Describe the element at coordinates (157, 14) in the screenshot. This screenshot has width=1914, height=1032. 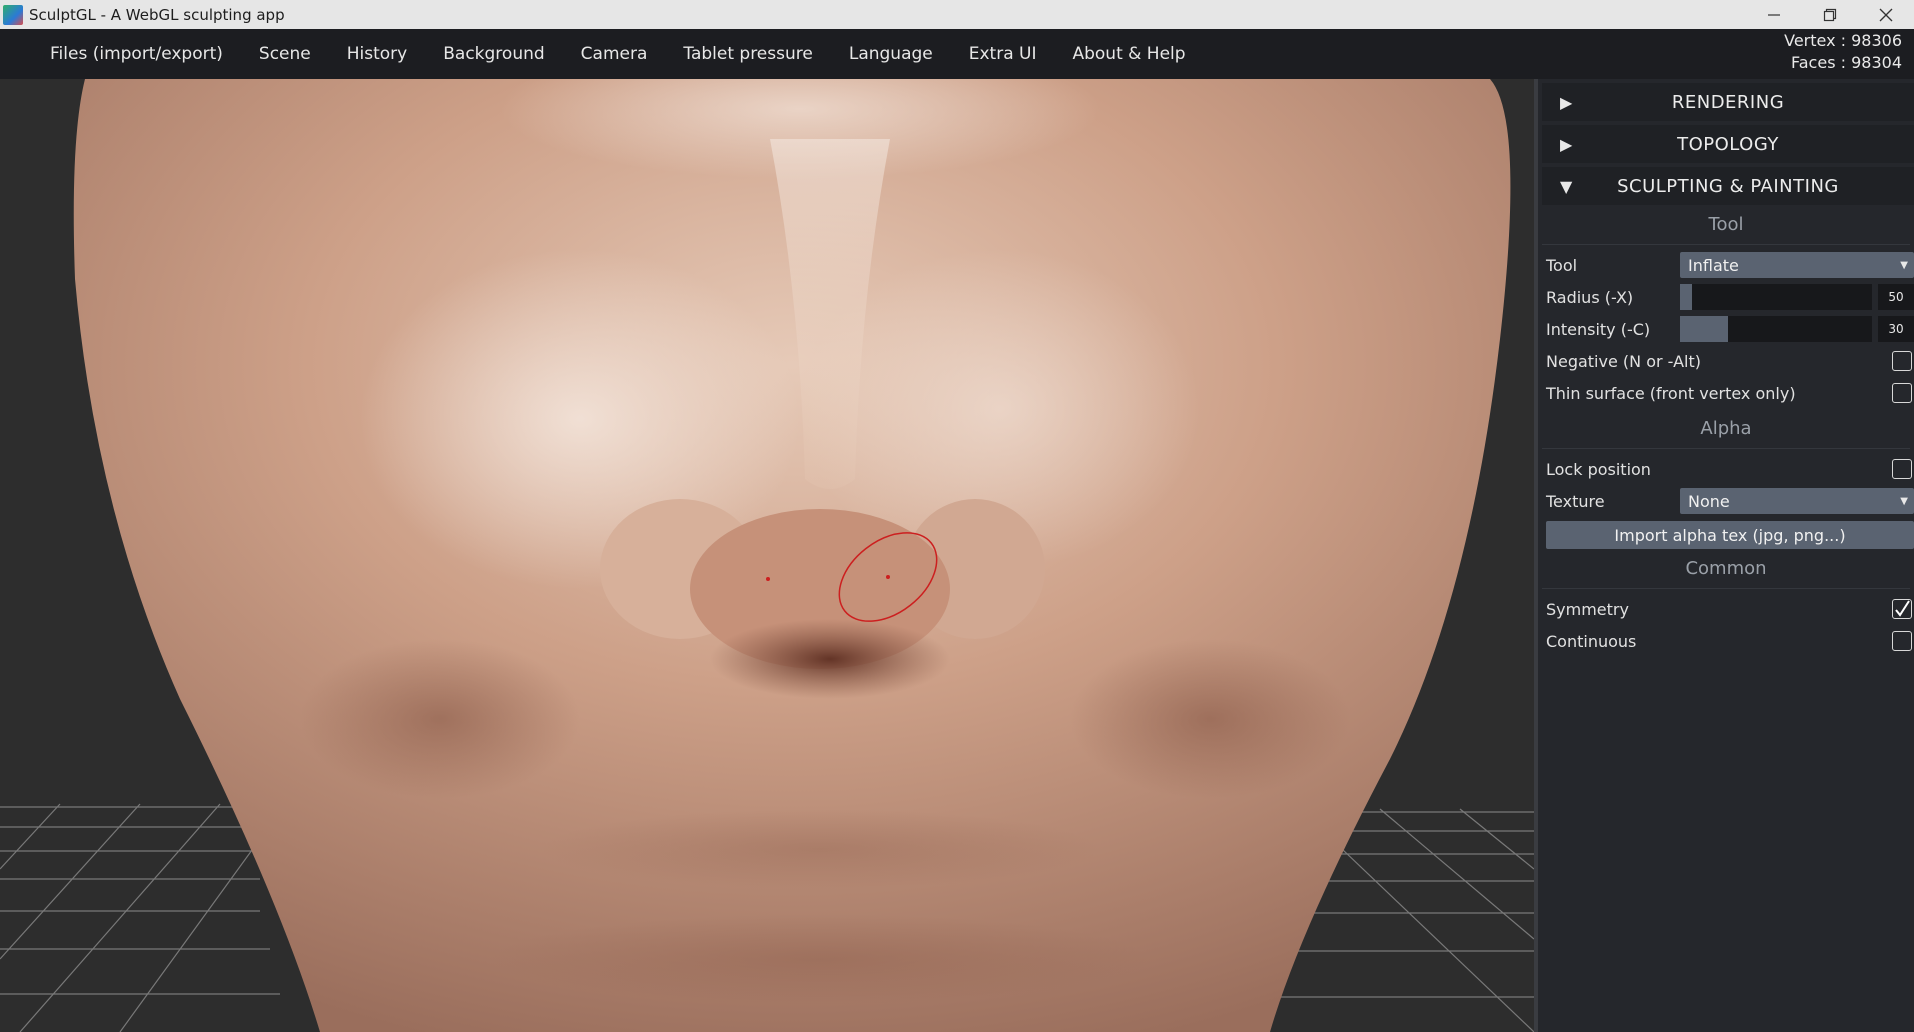
I see `window-title: SculptGL - A WebGL sculpting app` at that location.